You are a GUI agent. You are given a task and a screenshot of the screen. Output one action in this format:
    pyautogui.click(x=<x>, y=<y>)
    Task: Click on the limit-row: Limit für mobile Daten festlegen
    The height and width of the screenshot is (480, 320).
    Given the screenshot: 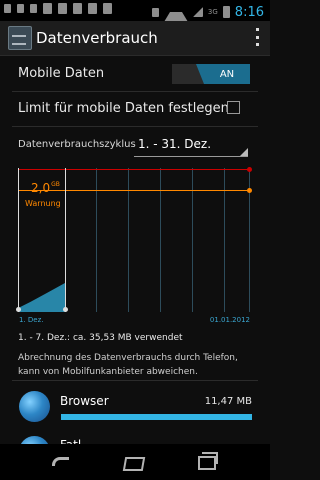 What is the action you would take?
    pyautogui.click(x=135, y=109)
    